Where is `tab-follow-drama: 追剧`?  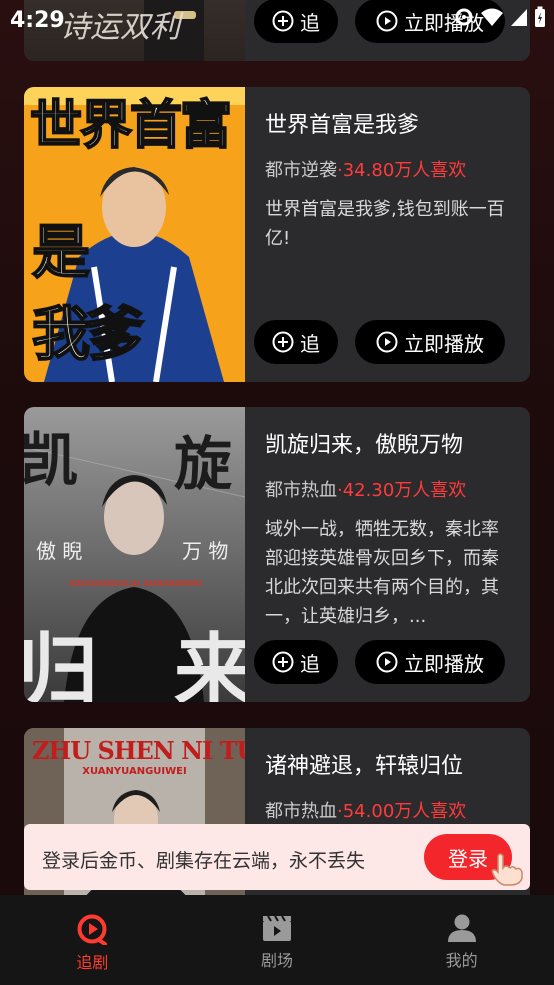
tab-follow-drama: 追剧 is located at coordinates (92, 940).